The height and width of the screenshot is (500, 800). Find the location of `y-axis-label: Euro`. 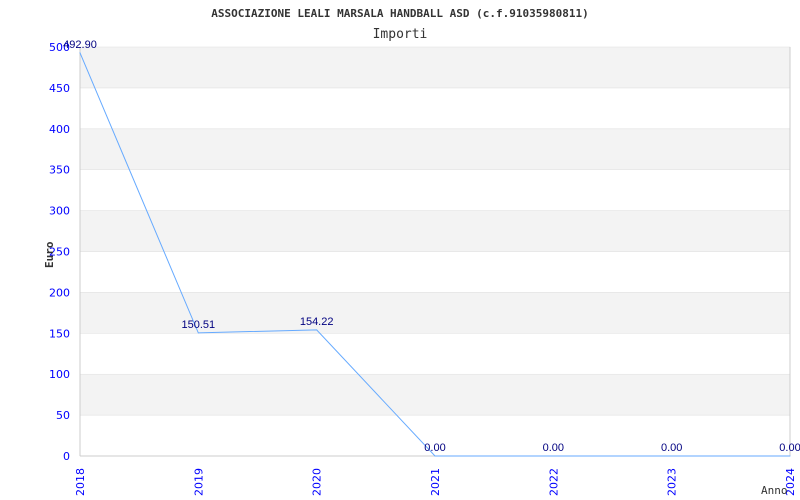

y-axis-label: Euro is located at coordinates (49, 254).